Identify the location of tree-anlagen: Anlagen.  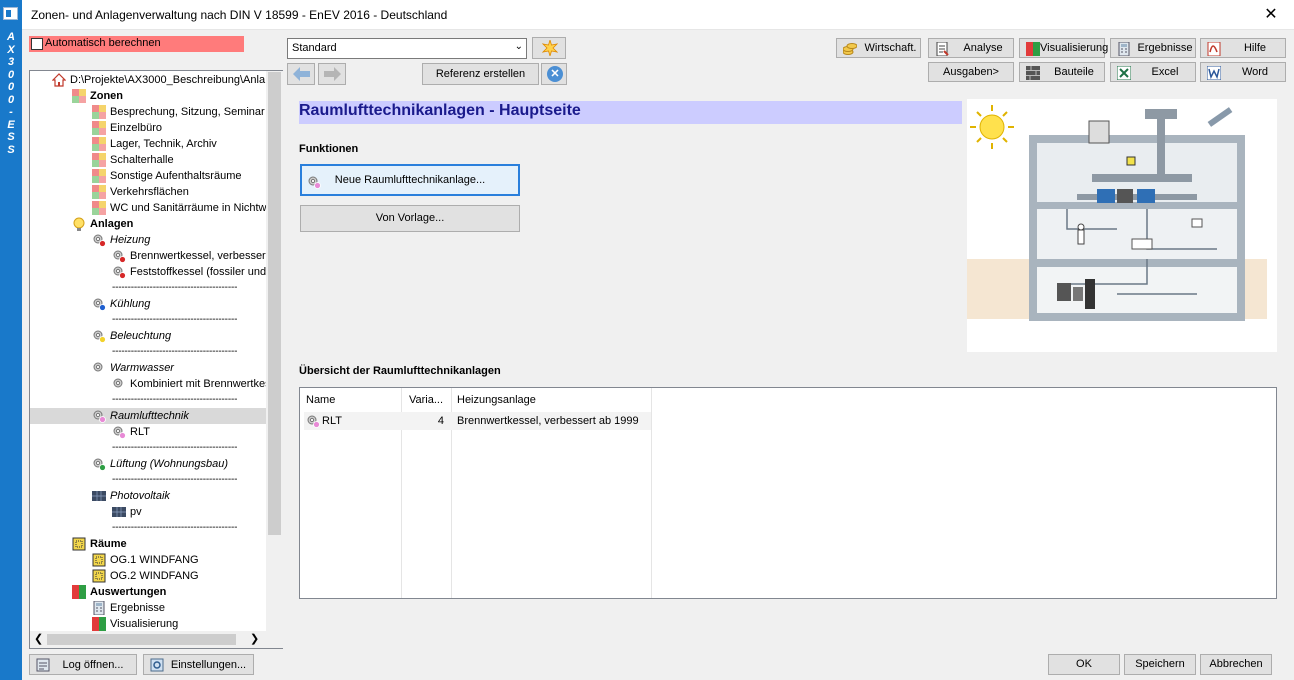
(169, 224).